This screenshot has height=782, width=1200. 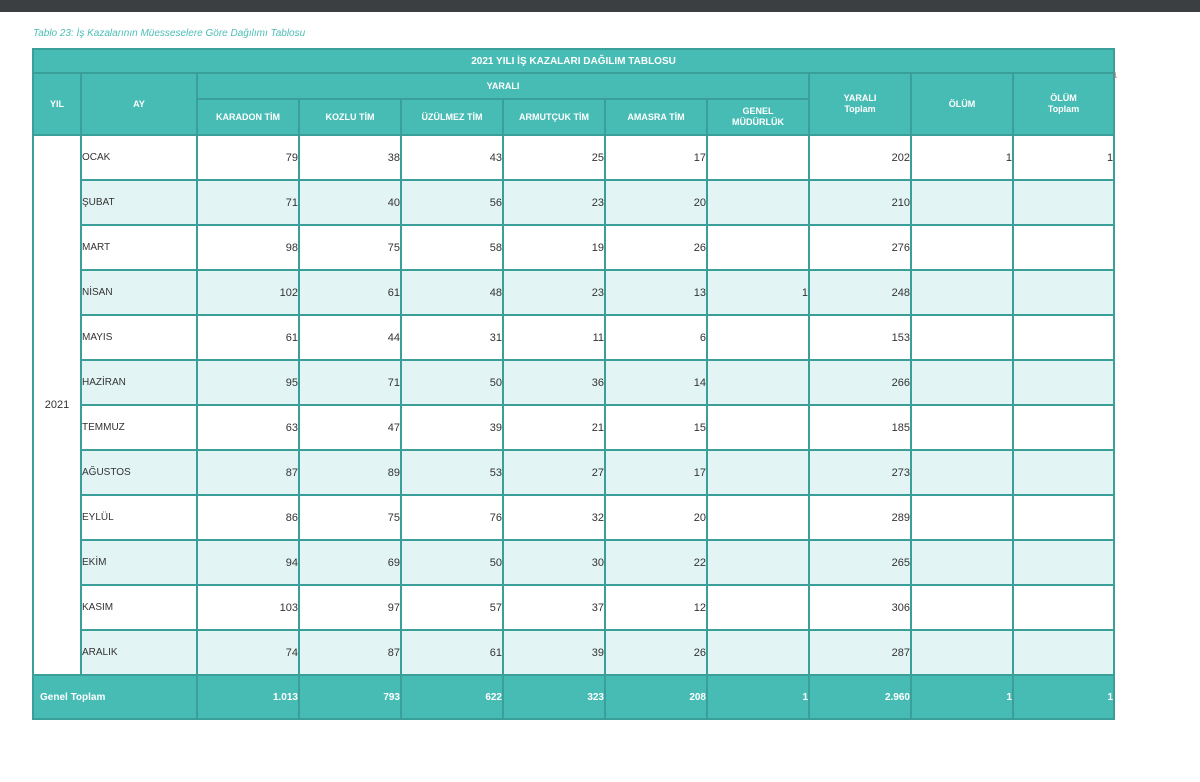 What do you see at coordinates (57, 405) in the screenshot?
I see `year-cell: 2021` at bounding box center [57, 405].